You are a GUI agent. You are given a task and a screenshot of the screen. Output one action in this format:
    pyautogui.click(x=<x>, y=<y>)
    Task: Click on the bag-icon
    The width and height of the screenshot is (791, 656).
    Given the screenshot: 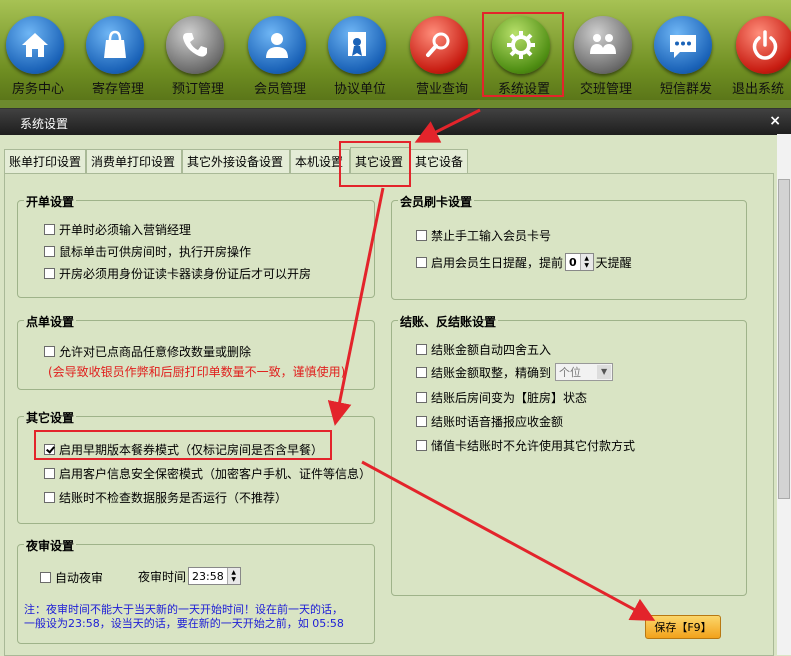 What is the action you would take?
    pyautogui.click(x=115, y=45)
    